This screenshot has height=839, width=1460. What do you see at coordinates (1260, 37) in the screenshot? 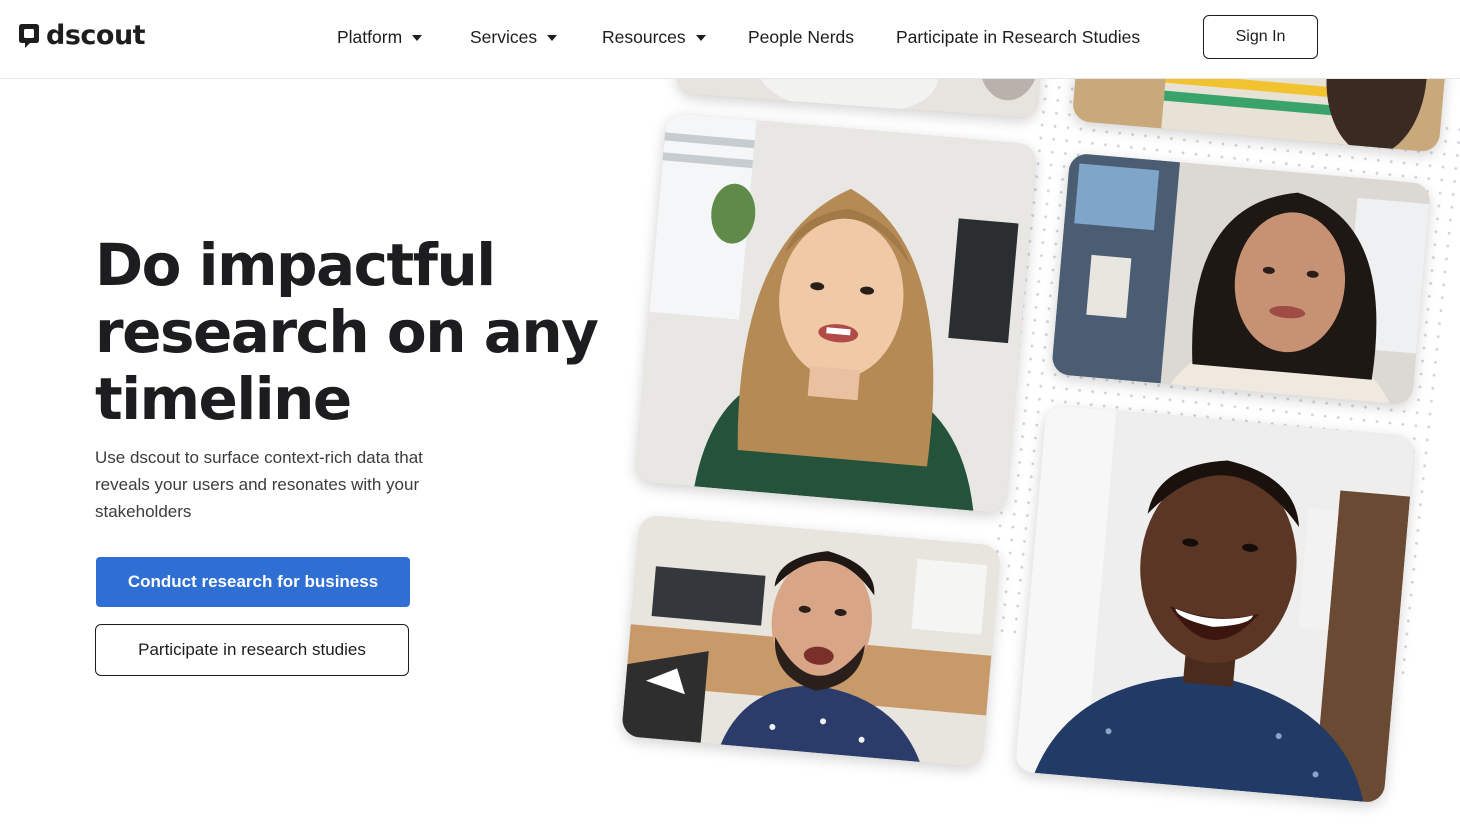
I see `sign-in-button: Sign In` at bounding box center [1260, 37].